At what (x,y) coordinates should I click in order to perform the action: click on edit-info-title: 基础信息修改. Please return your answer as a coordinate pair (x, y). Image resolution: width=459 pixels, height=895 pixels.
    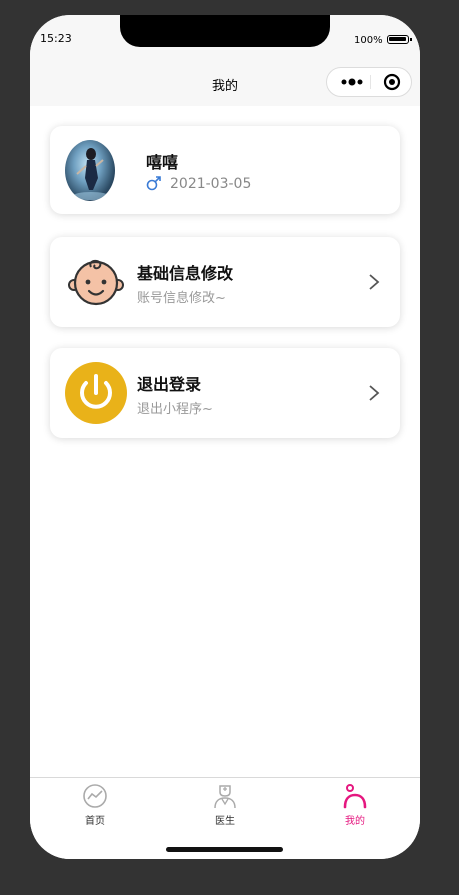
    Looking at the image, I should click on (185, 273).